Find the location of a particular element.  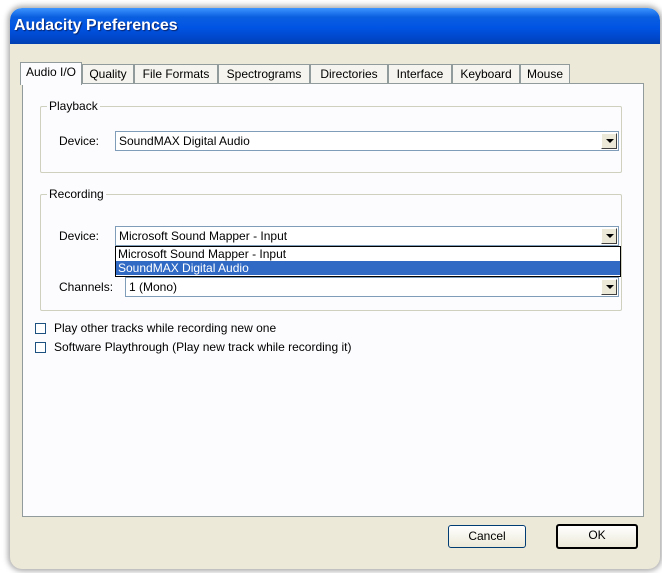

play-other-tracks-checkbox is located at coordinates (40, 328).